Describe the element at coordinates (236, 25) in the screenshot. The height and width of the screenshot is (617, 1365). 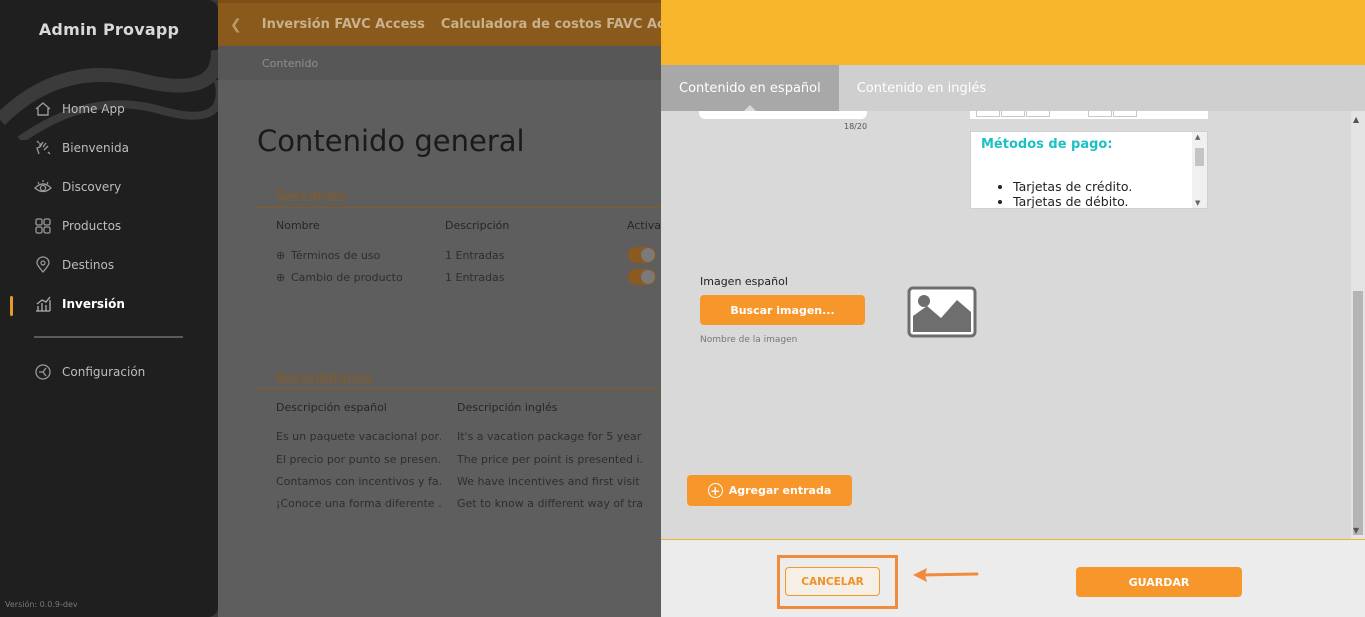
I see `chevron-left-icon: ❮` at that location.